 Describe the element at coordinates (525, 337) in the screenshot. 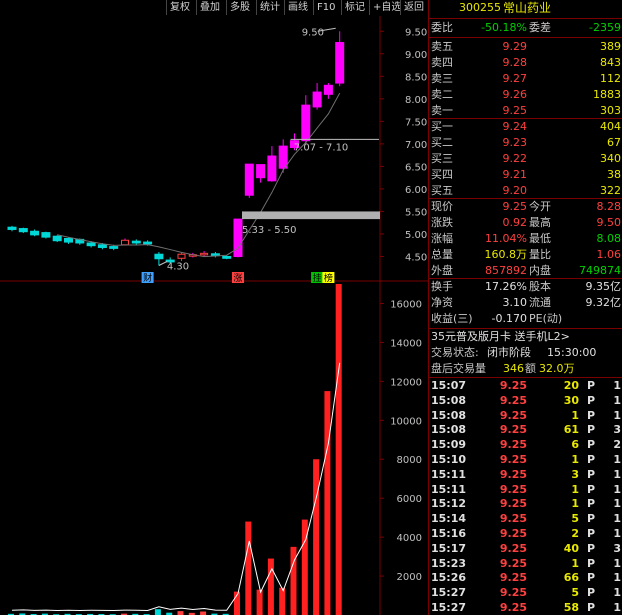

I see `promo-banner: 35元普及版月卡 送手机L2>` at that location.